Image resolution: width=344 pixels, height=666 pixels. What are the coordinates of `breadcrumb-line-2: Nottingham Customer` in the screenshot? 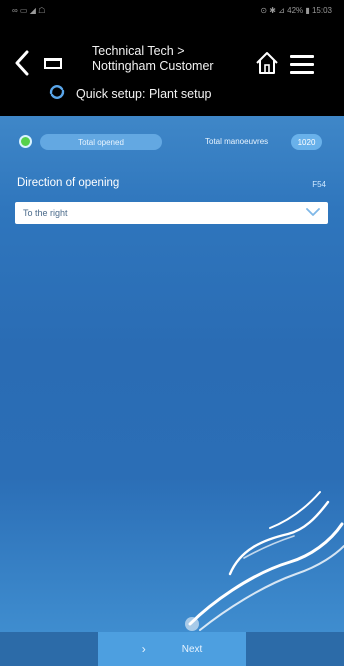 It's located at (153, 66).